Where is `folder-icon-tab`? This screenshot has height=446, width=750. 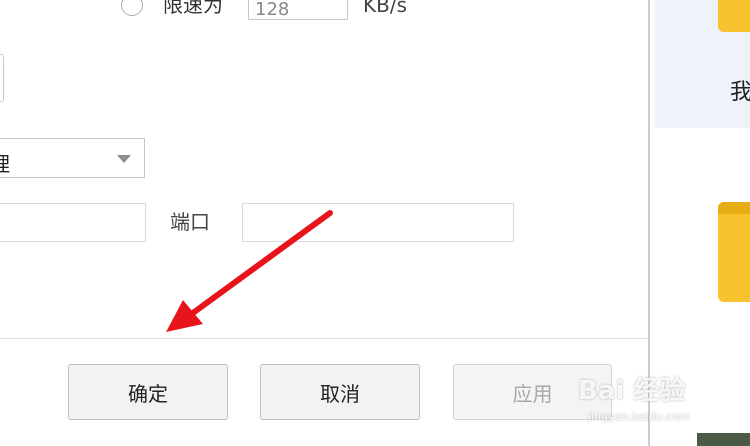
folder-icon-tab is located at coordinates (734, 208).